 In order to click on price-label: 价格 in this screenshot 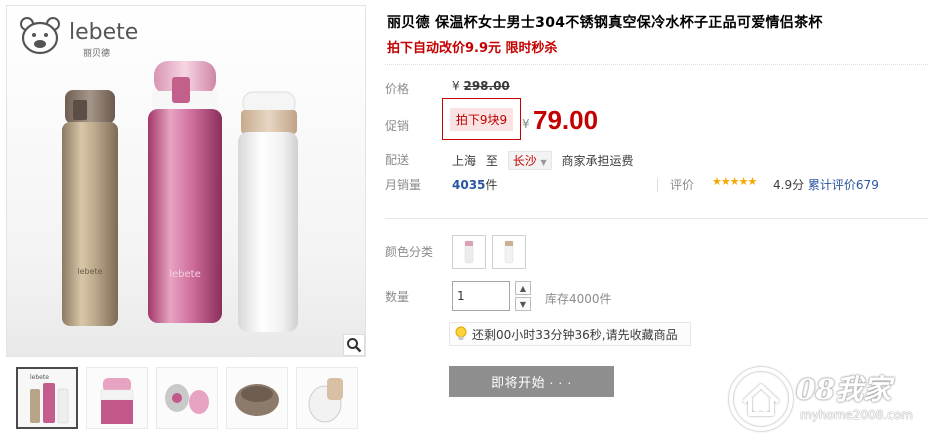, I will do `click(397, 89)`.